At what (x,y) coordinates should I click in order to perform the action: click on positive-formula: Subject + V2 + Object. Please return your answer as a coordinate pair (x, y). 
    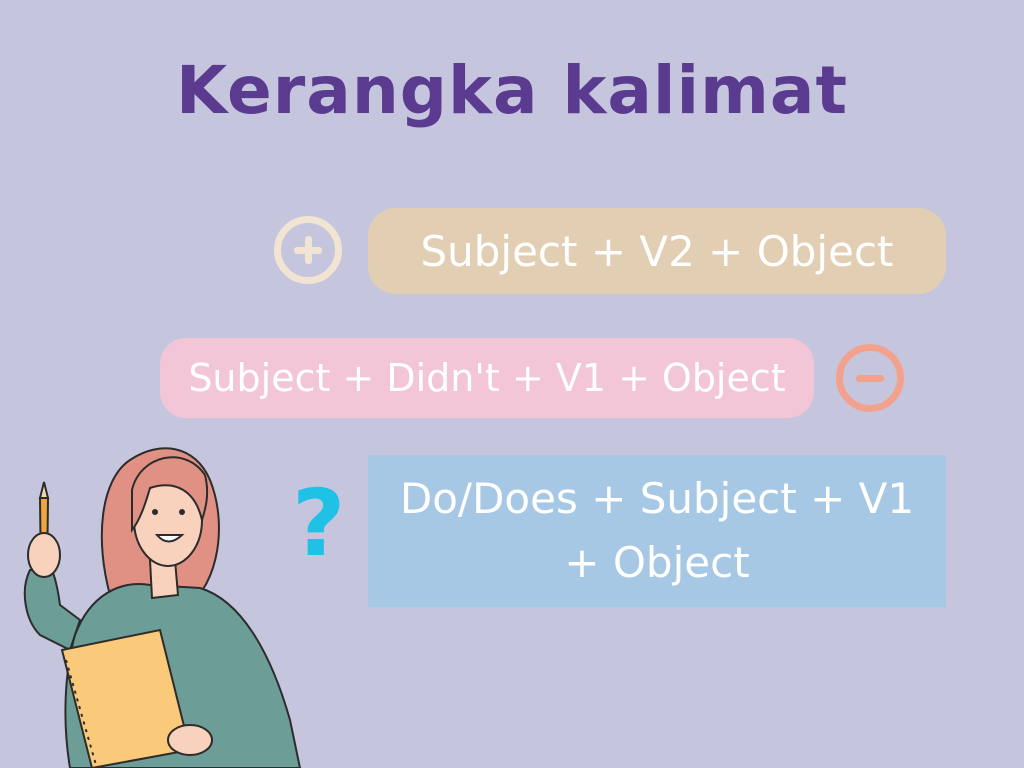
    Looking at the image, I should click on (657, 251).